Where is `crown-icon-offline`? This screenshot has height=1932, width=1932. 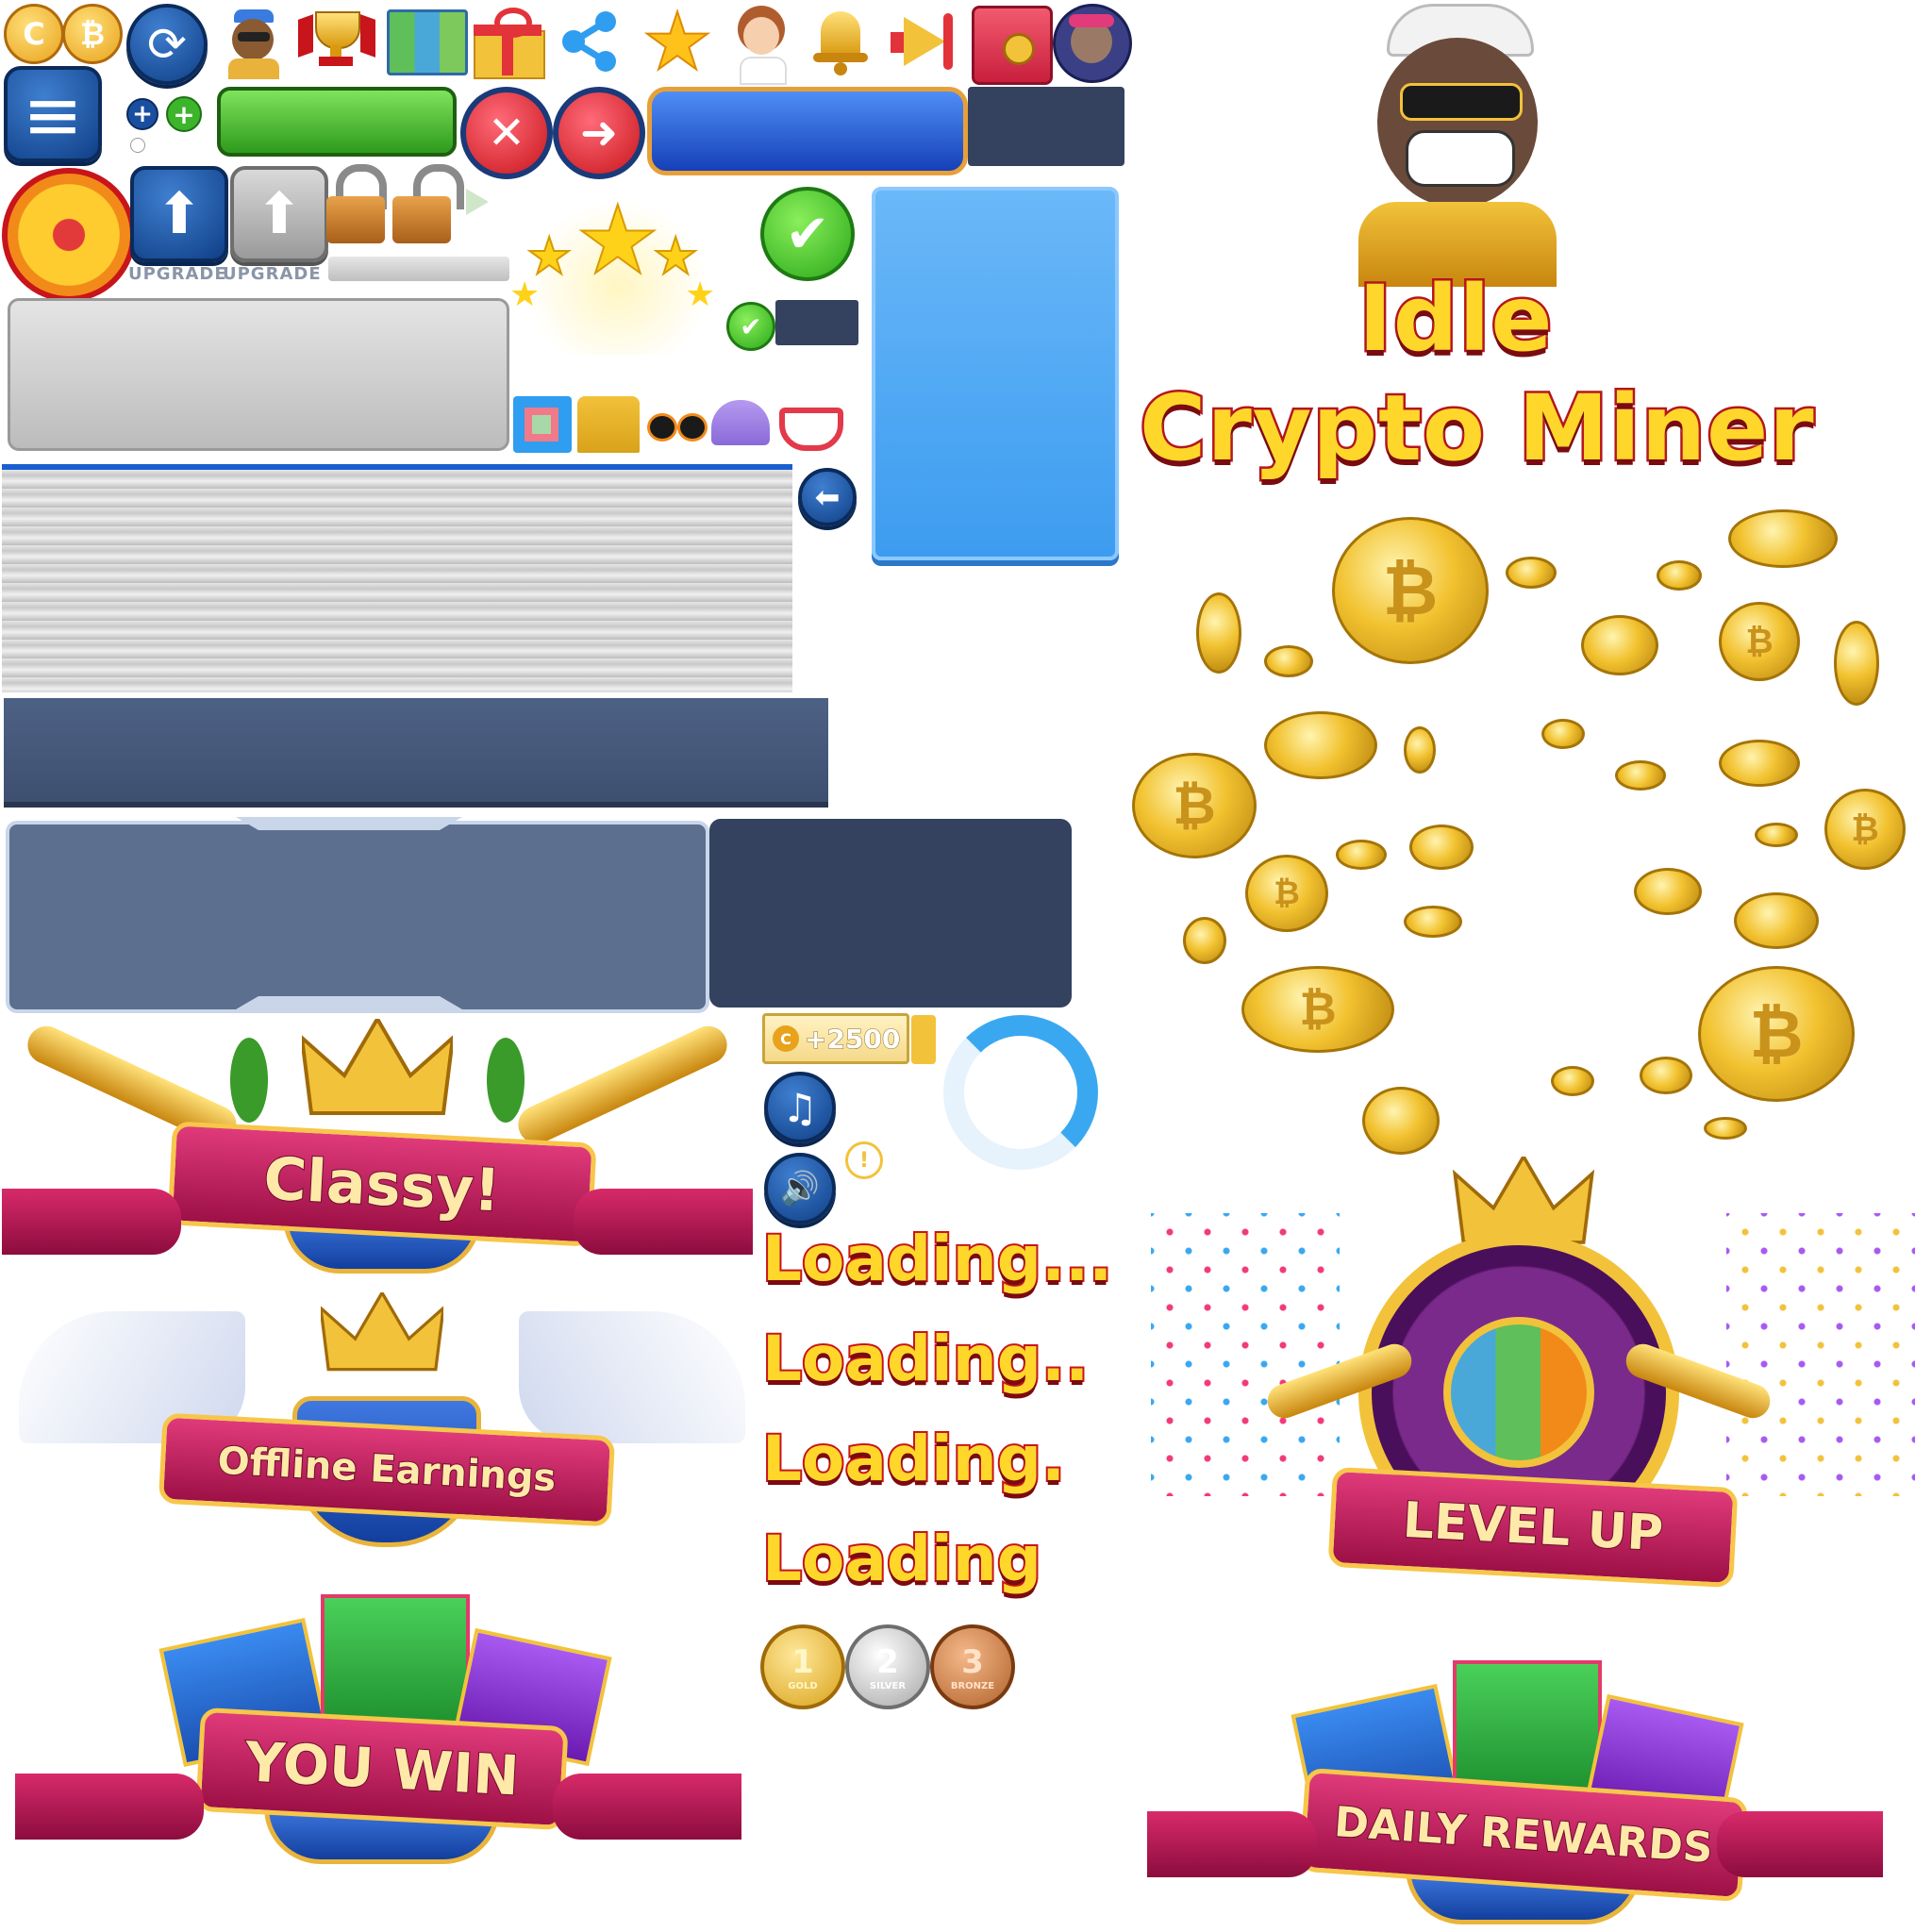 crown-icon-offline is located at coordinates (382, 1334).